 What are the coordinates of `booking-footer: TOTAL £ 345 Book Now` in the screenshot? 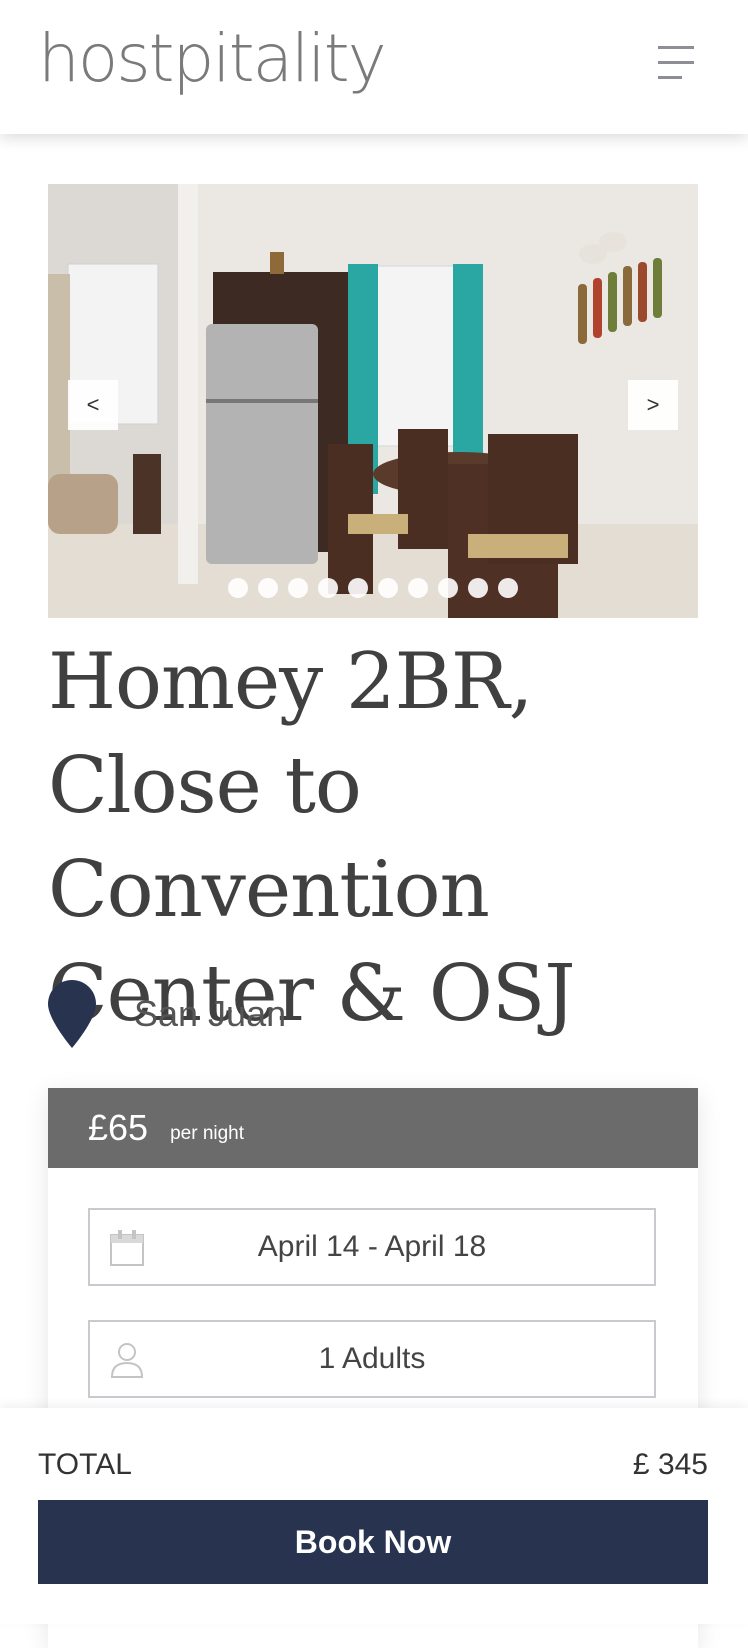 It's located at (374, 1516).